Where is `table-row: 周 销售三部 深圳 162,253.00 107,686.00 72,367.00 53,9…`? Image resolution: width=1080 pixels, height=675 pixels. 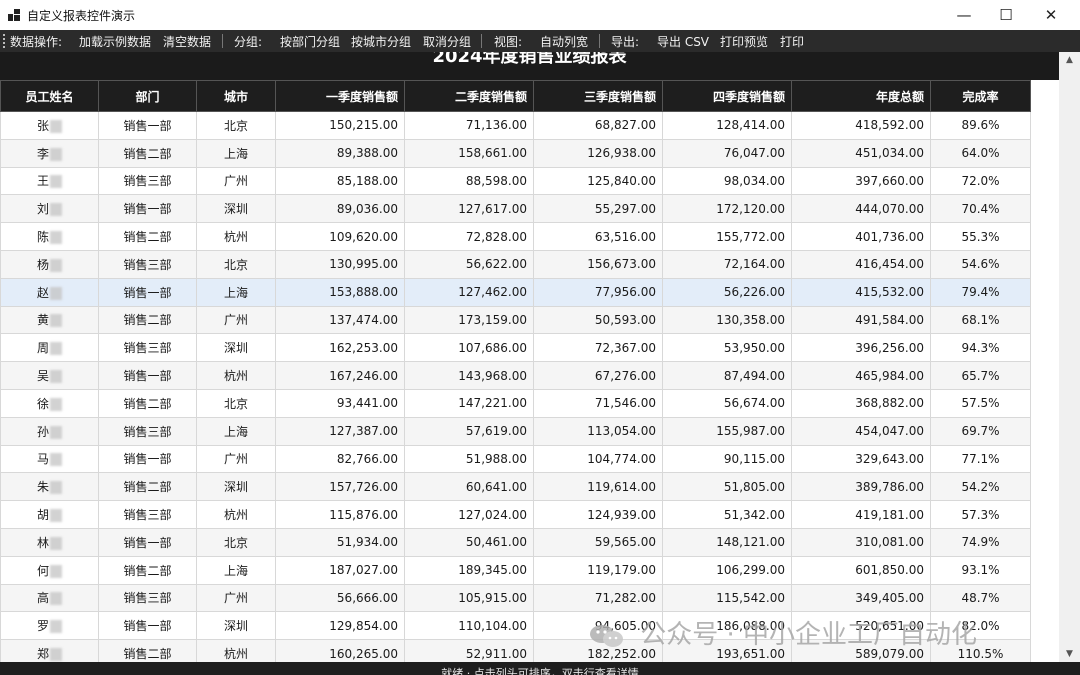 table-row: 周 销售三部 深圳 162,253.00 107,686.00 72,367.00 53,9… is located at coordinates (515, 348).